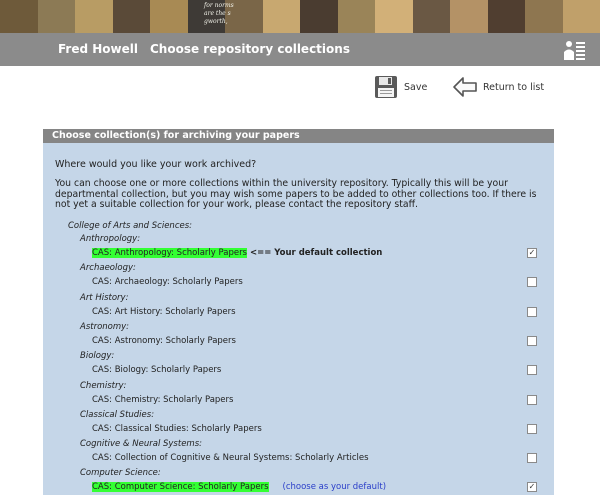 The height and width of the screenshot is (495, 600). What do you see at coordinates (400, 87) in the screenshot?
I see `save-button: Save` at bounding box center [400, 87].